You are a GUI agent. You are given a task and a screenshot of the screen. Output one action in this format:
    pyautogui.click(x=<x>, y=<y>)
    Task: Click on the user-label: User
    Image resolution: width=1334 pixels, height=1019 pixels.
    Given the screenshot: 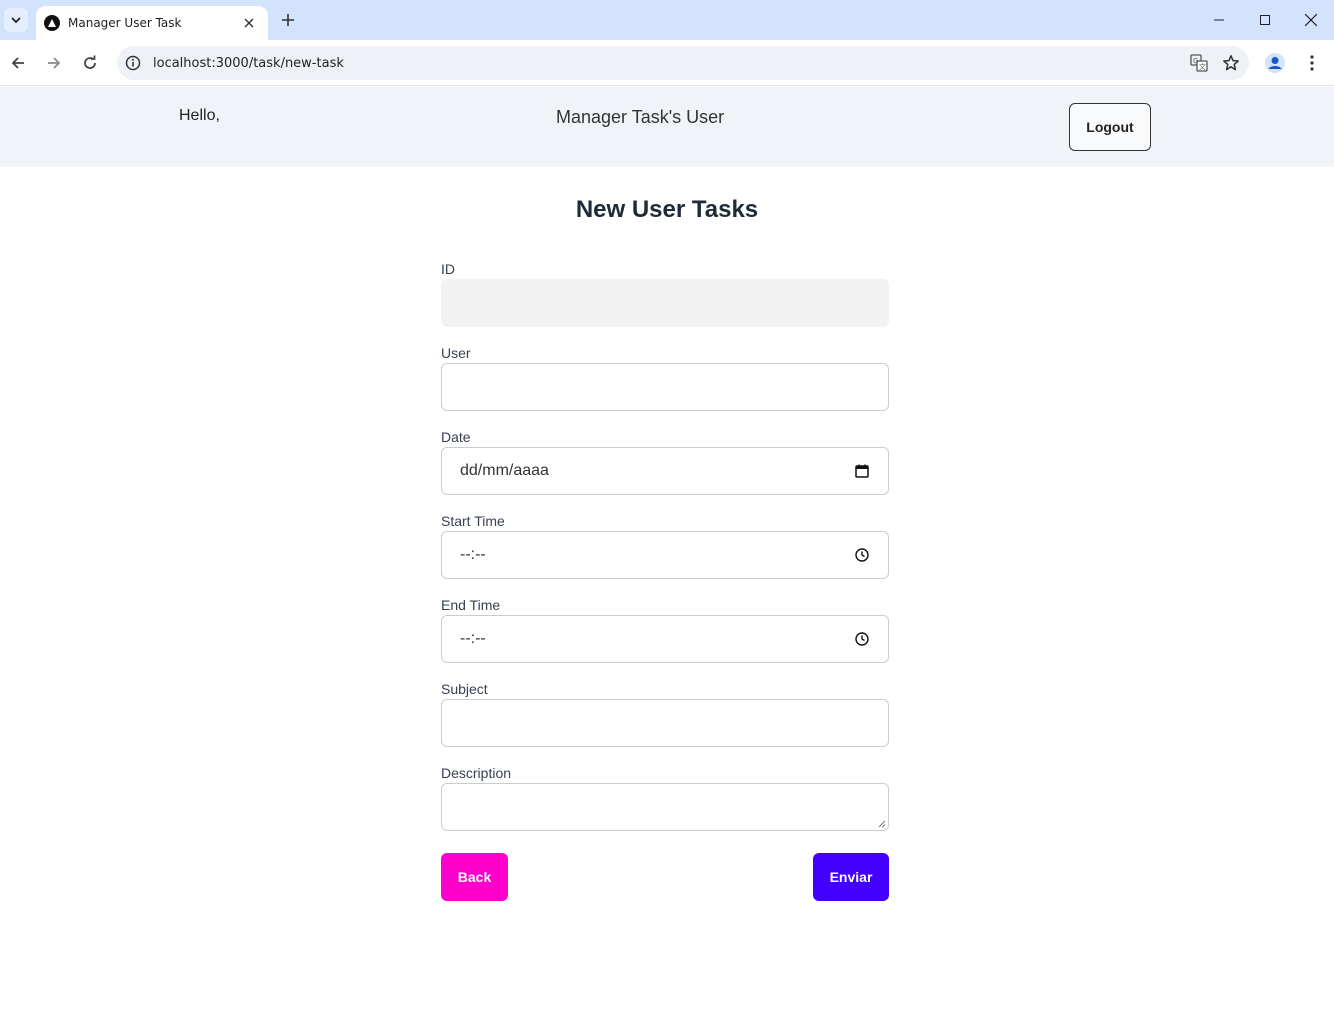 What is the action you would take?
    pyautogui.click(x=456, y=353)
    